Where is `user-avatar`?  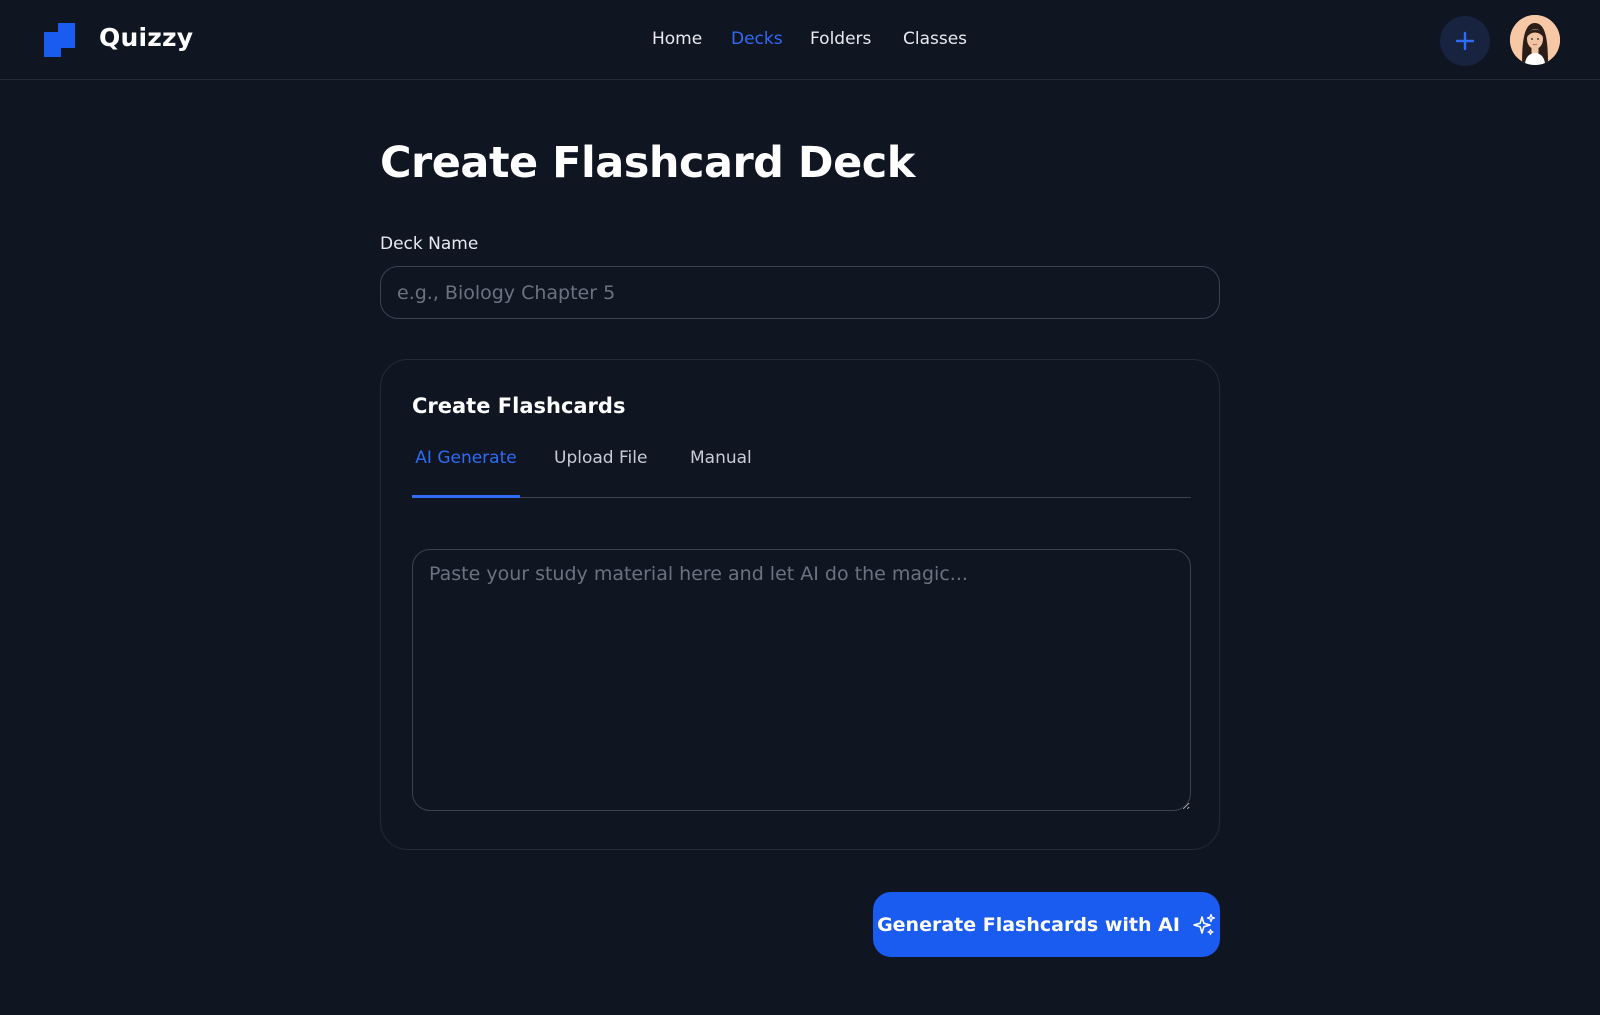
user-avatar is located at coordinates (1535, 40).